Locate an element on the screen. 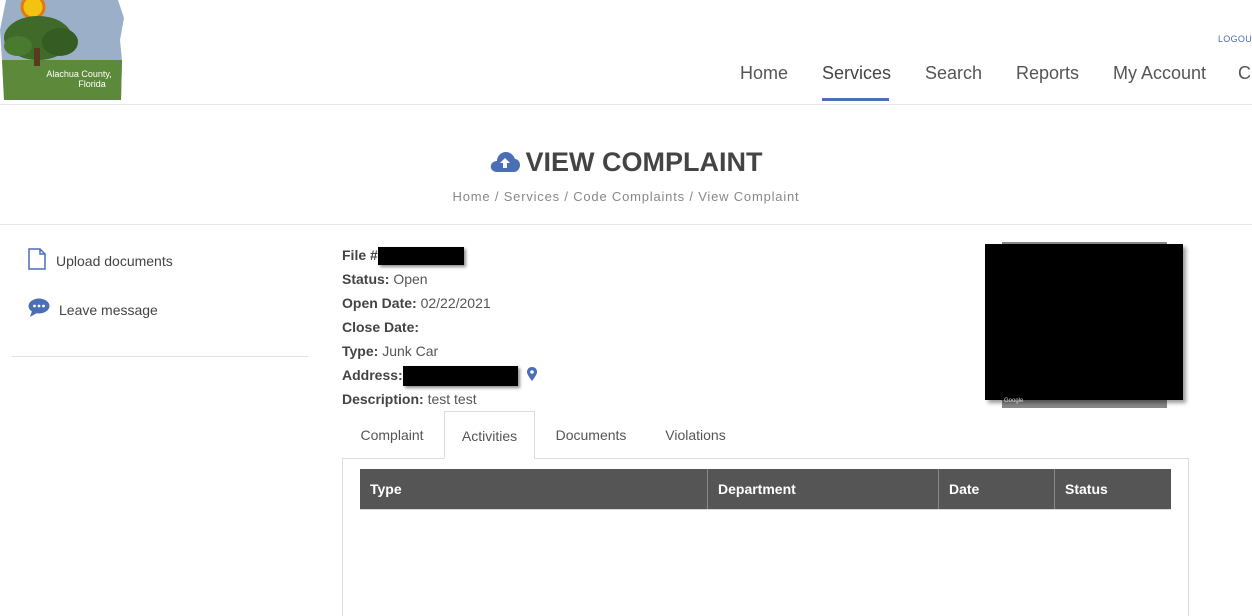 The image size is (1252, 616). chat-bubble-icon is located at coordinates (39, 309).